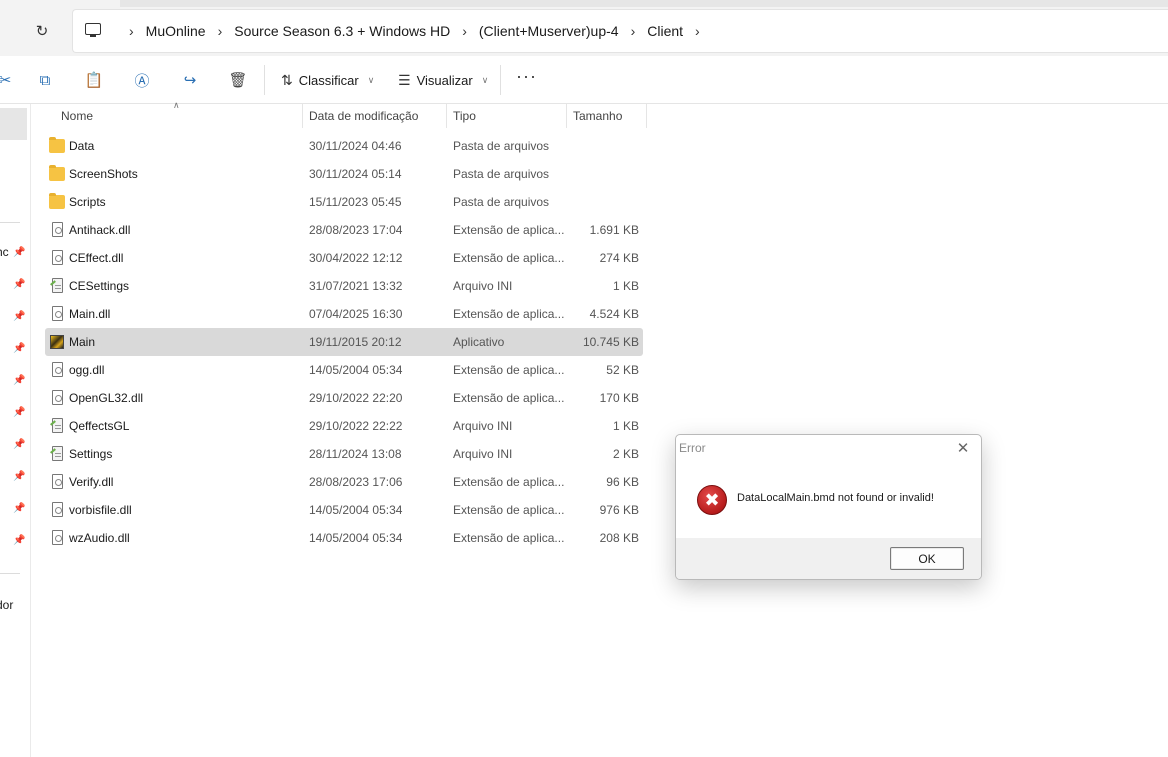  I want to click on view-button: ☰ Visualizar ∨, so click(443, 80).